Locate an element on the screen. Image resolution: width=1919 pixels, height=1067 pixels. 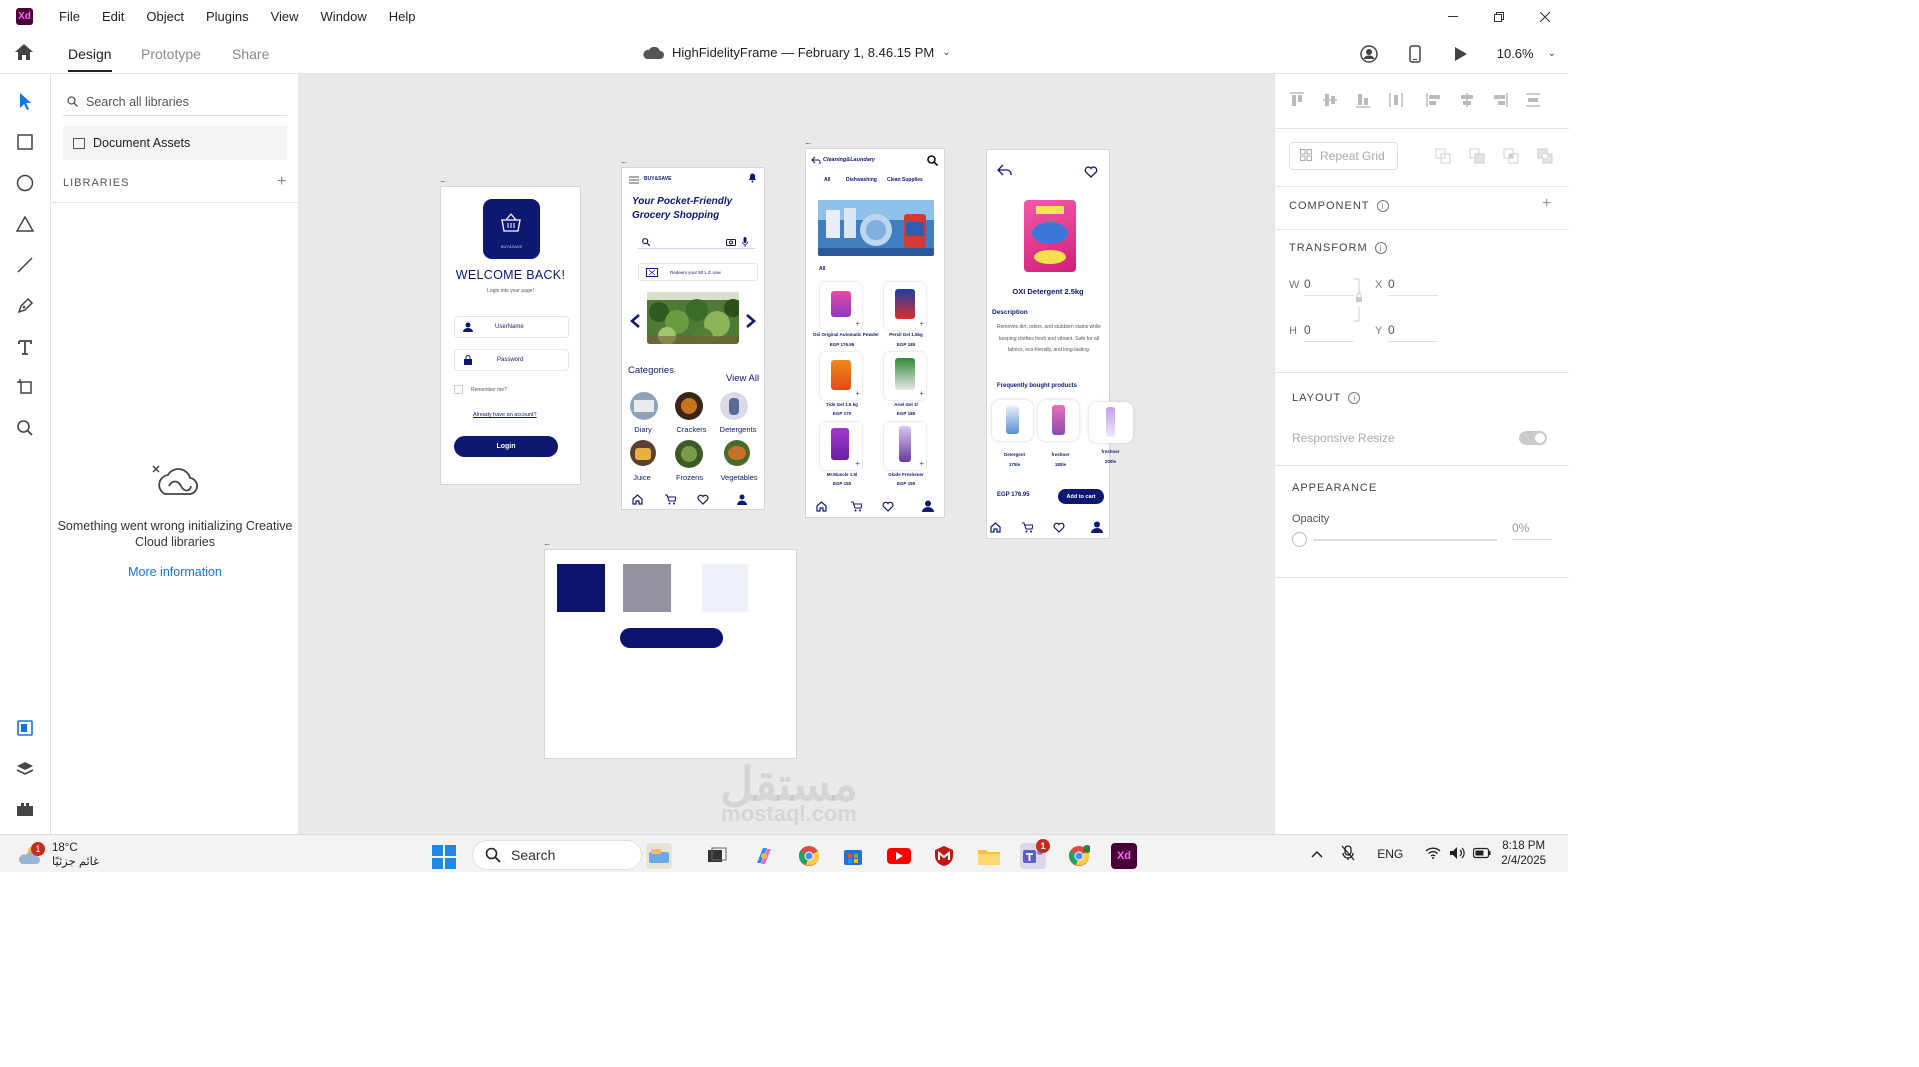
repeat-grid-button: Repeat Grid is located at coordinates (1343, 156).